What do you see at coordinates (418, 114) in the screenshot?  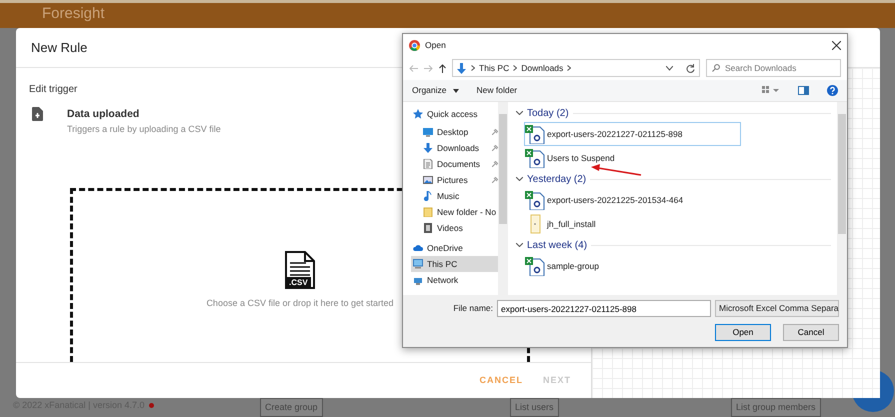 I see `star-icon` at bounding box center [418, 114].